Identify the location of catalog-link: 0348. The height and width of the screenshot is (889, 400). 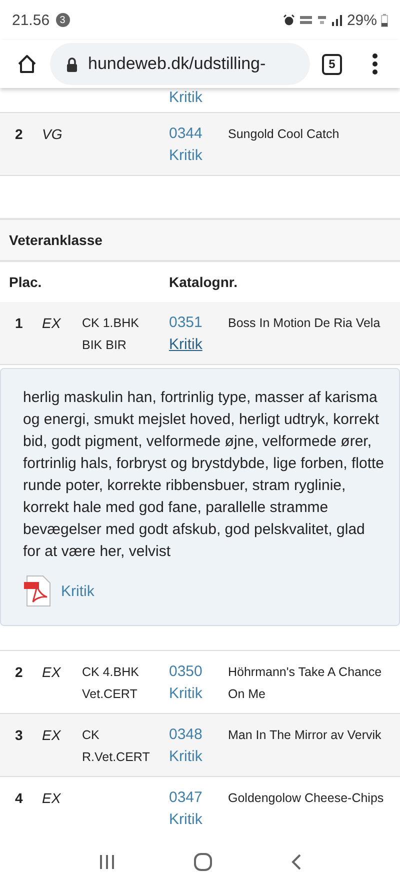
(185, 735).